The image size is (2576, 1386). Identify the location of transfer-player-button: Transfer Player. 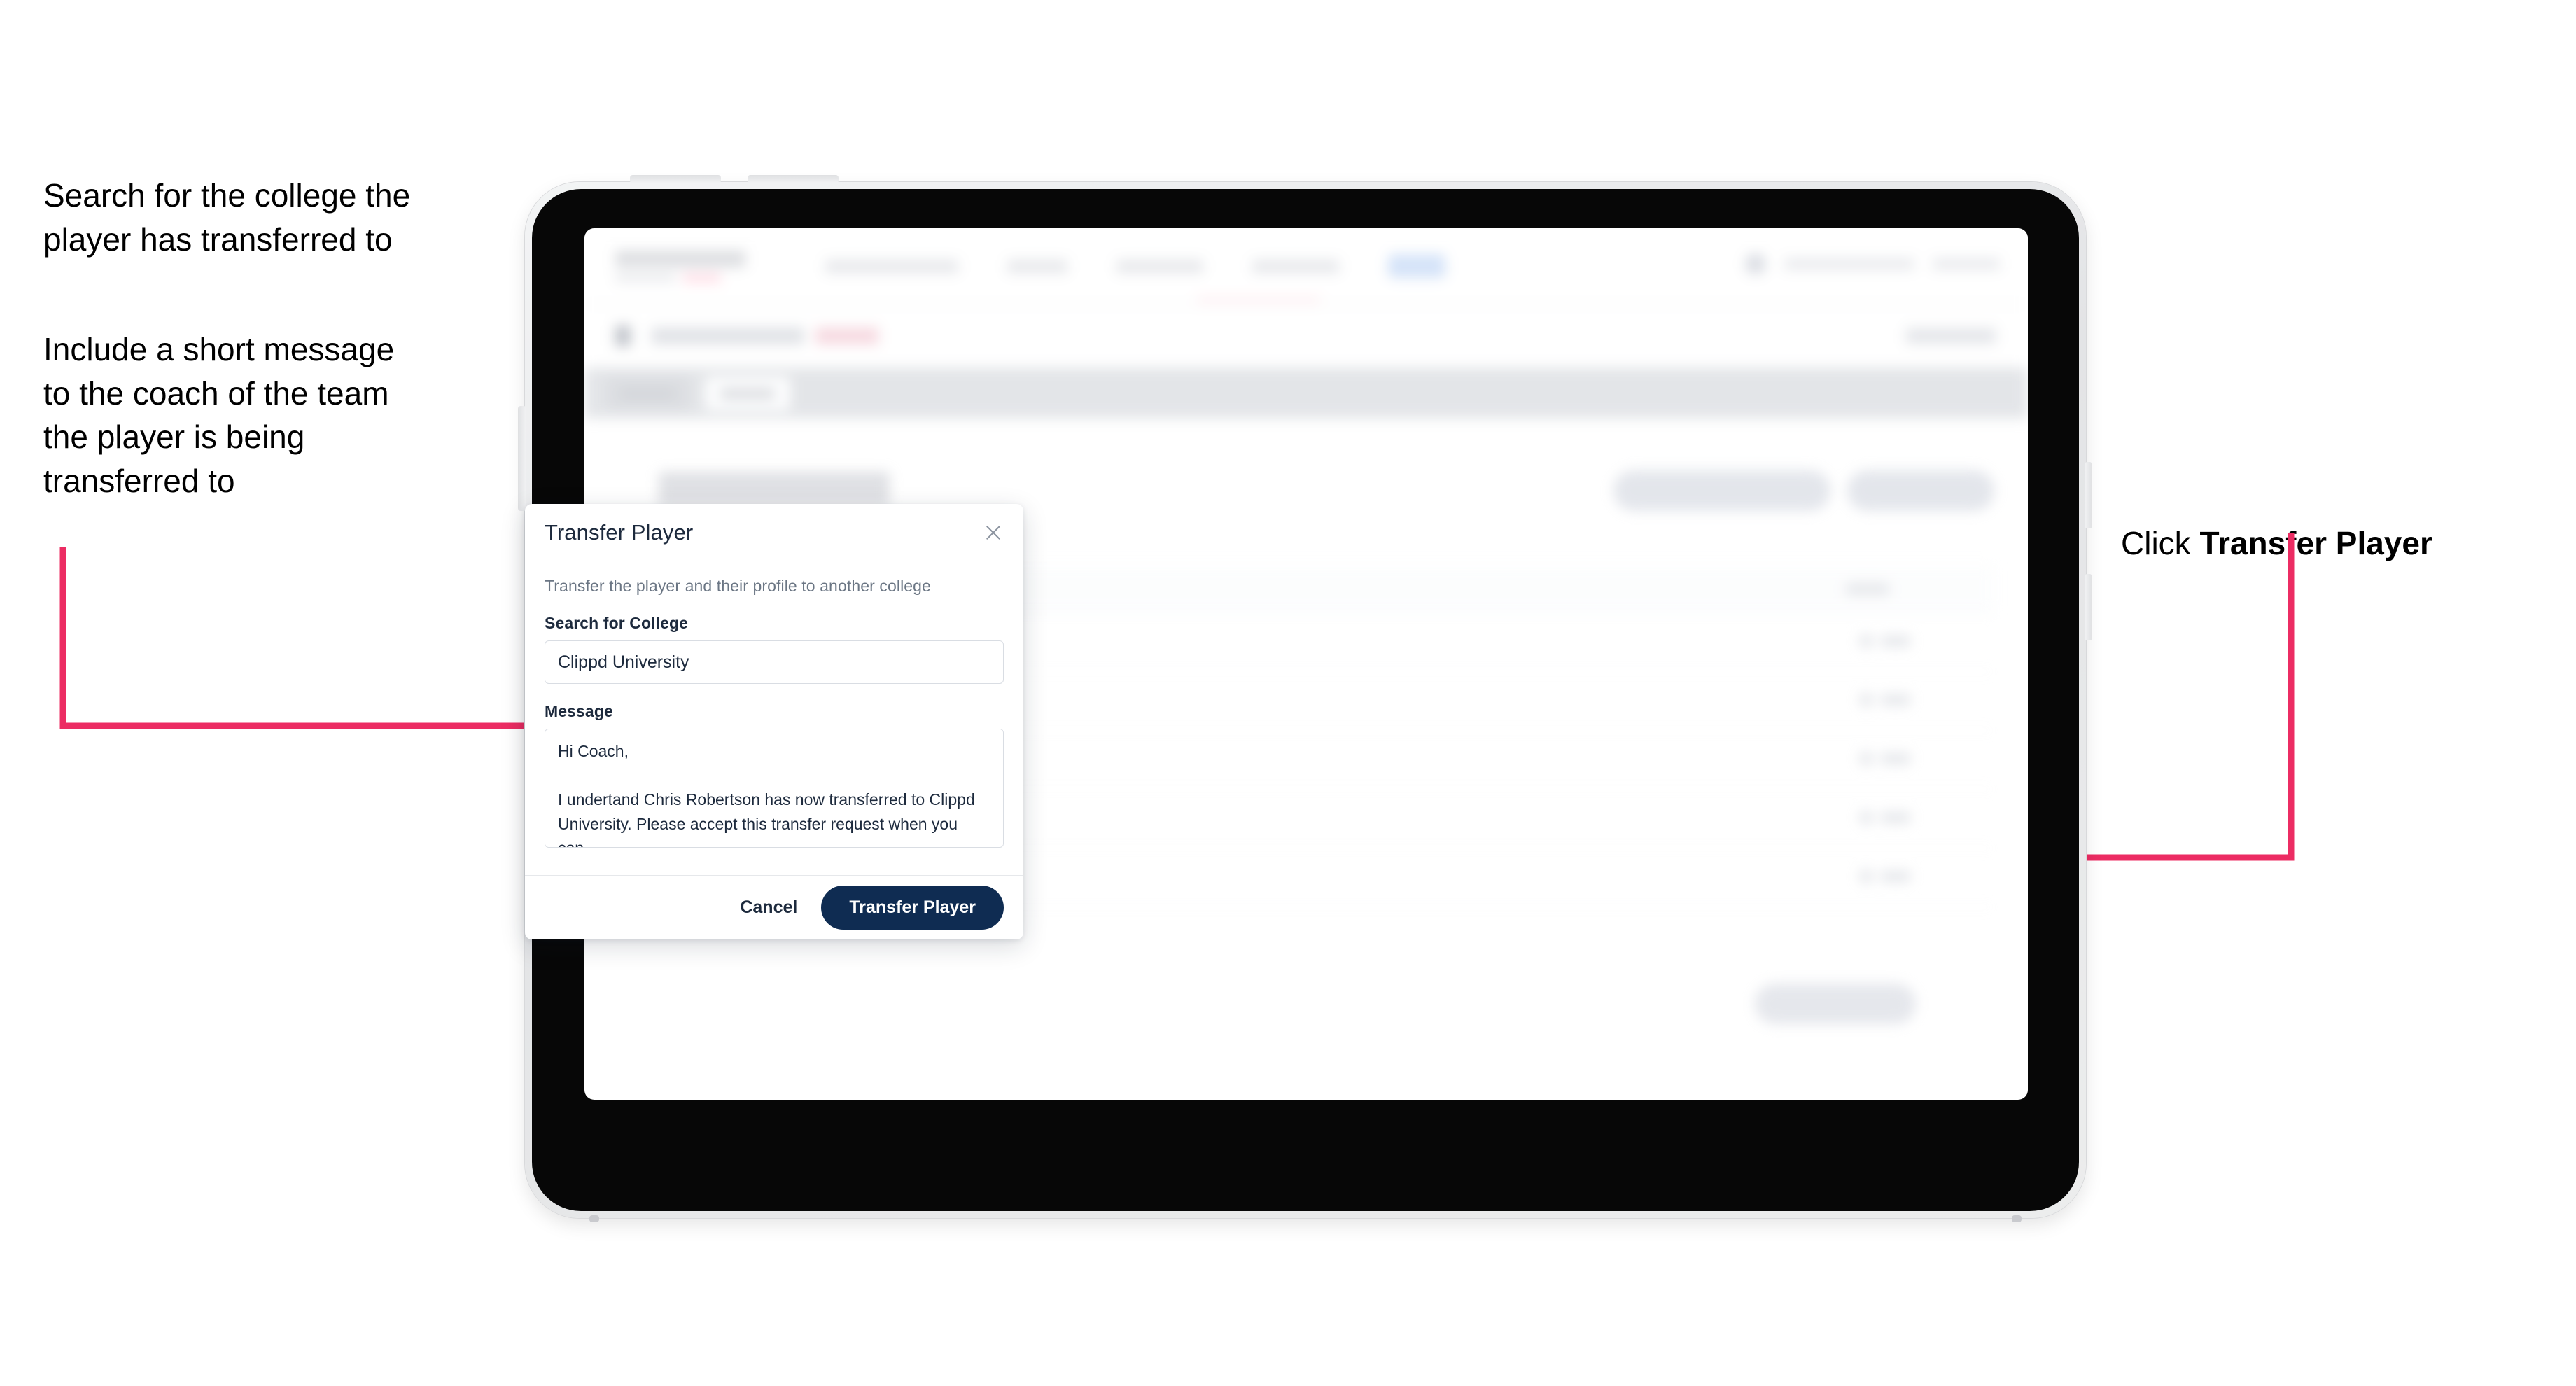
(912, 908).